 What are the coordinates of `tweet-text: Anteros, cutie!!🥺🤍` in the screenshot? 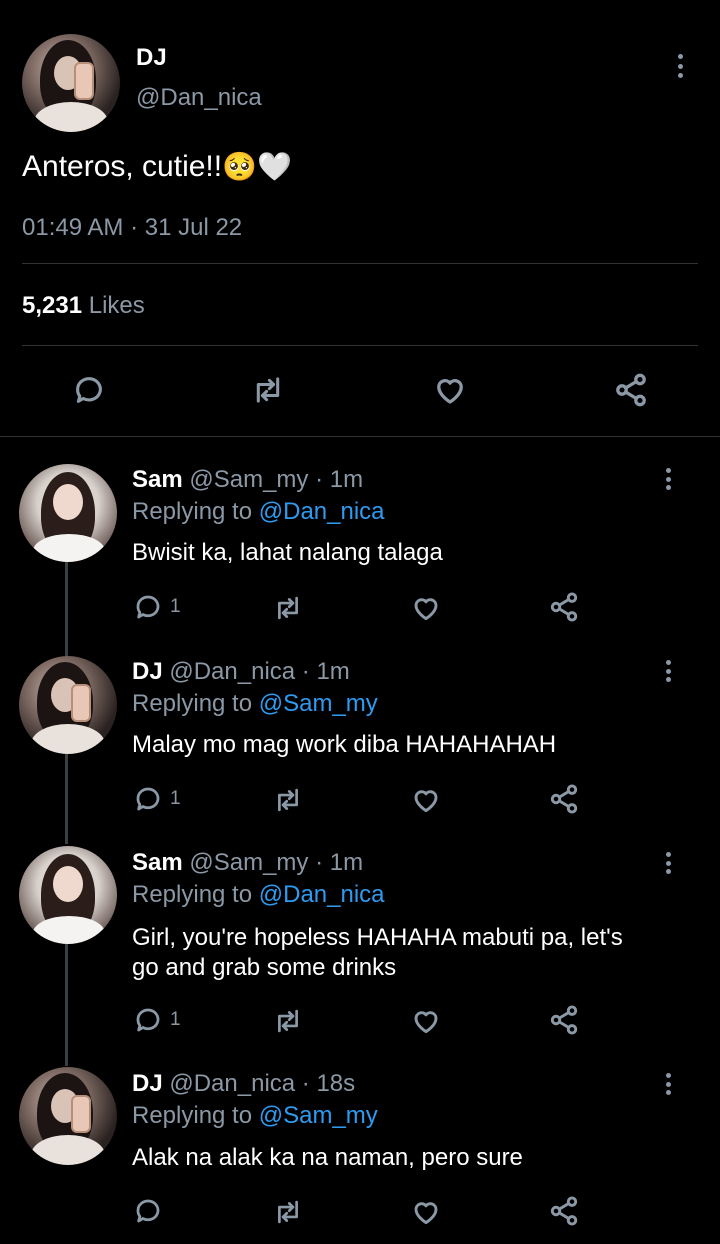 It's located at (157, 167).